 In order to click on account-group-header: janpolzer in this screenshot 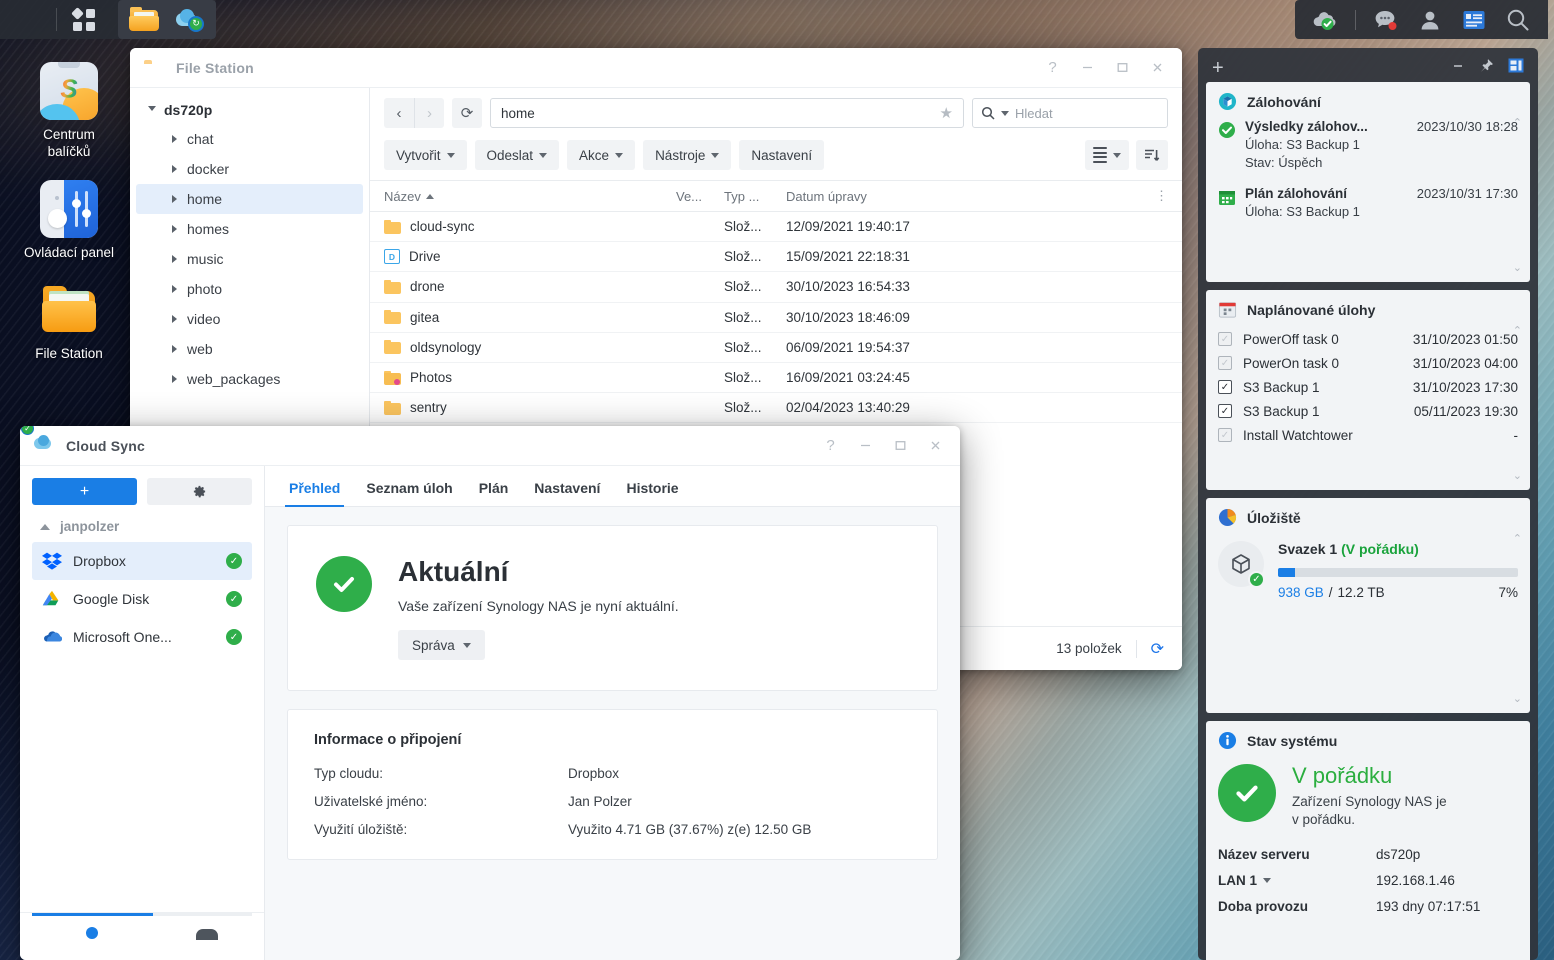, I will do `click(142, 523)`.